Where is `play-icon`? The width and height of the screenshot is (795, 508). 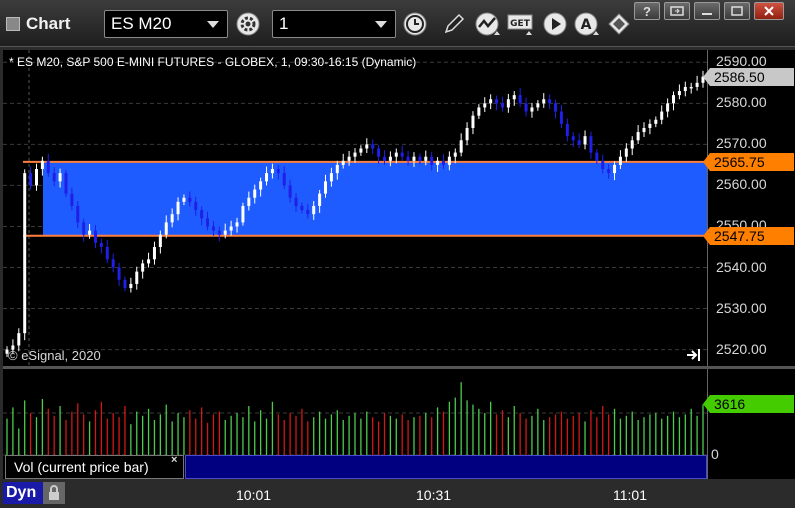 play-icon is located at coordinates (555, 24).